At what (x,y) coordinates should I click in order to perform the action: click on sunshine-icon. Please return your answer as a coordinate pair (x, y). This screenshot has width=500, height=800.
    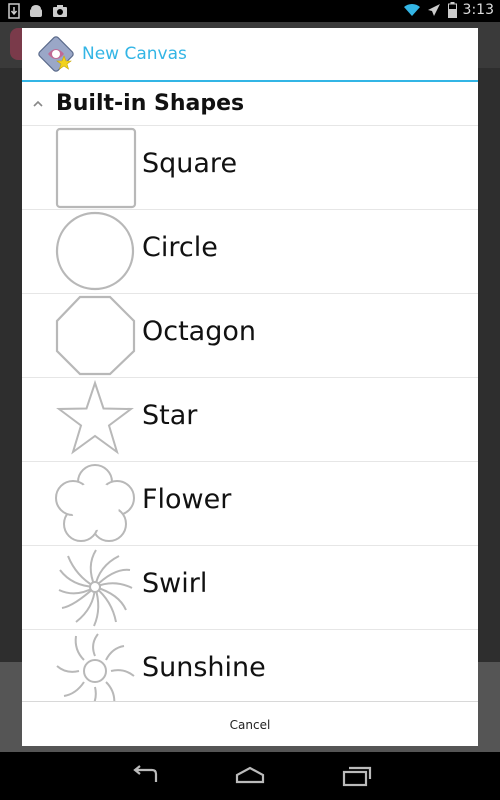
    Looking at the image, I should click on (95, 667).